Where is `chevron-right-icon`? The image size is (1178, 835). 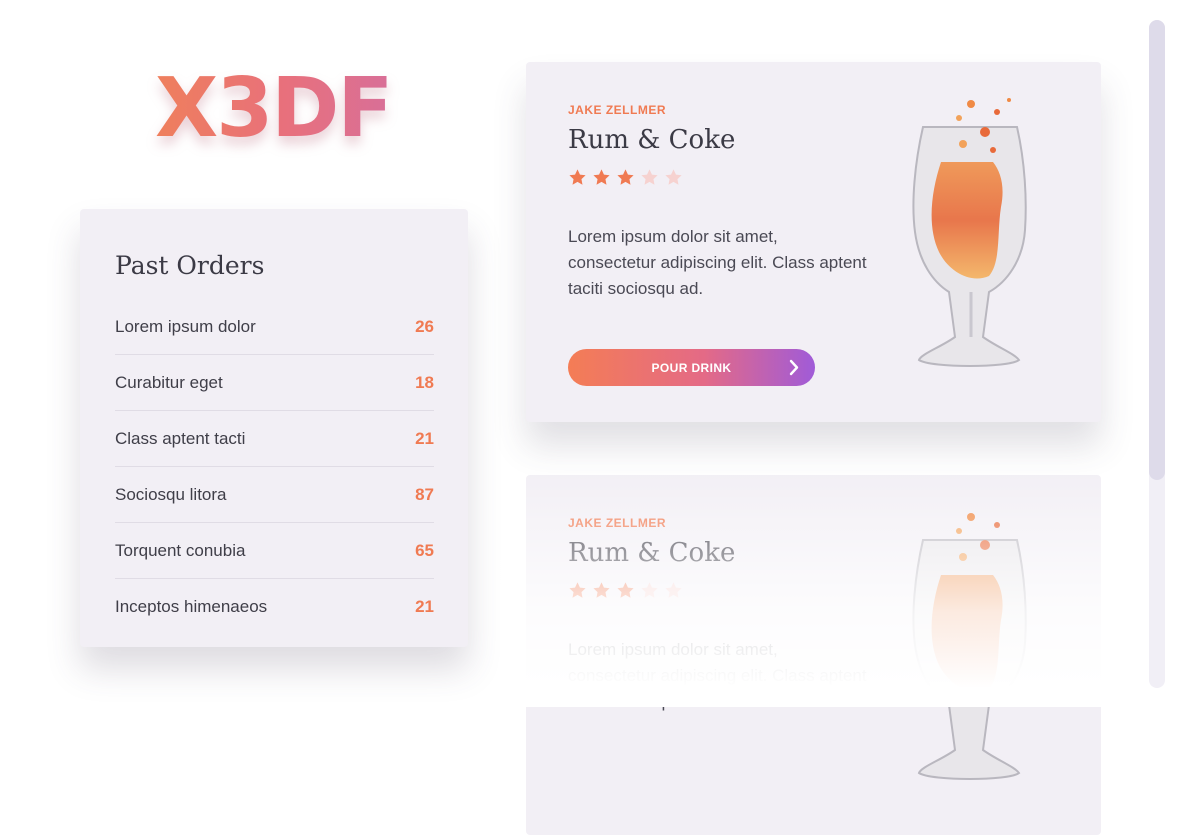
chevron-right-icon is located at coordinates (794, 367).